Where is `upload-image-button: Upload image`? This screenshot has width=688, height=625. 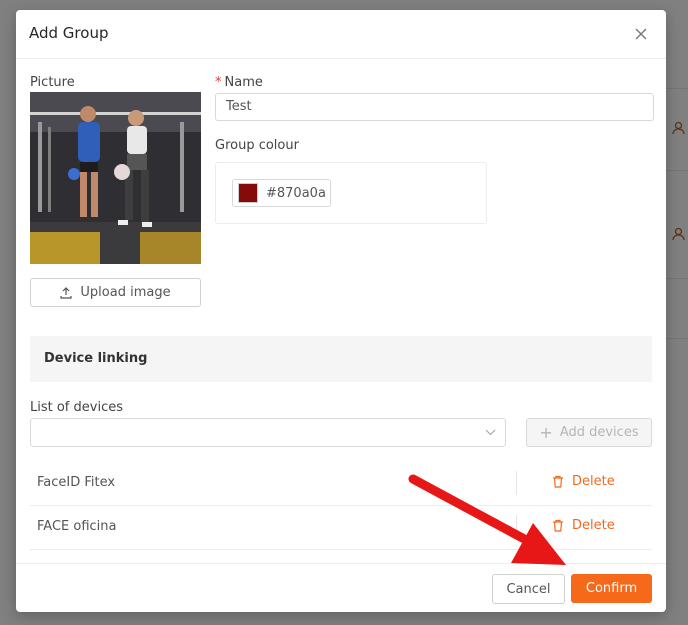 upload-image-button: Upload image is located at coordinates (115, 292).